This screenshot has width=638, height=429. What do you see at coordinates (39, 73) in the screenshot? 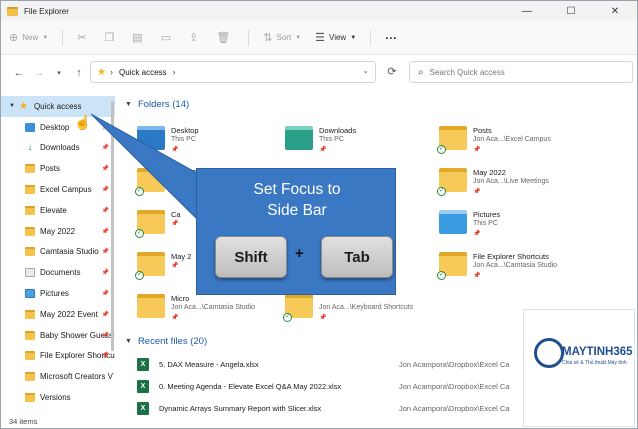
I see `forward-button: →` at bounding box center [39, 73].